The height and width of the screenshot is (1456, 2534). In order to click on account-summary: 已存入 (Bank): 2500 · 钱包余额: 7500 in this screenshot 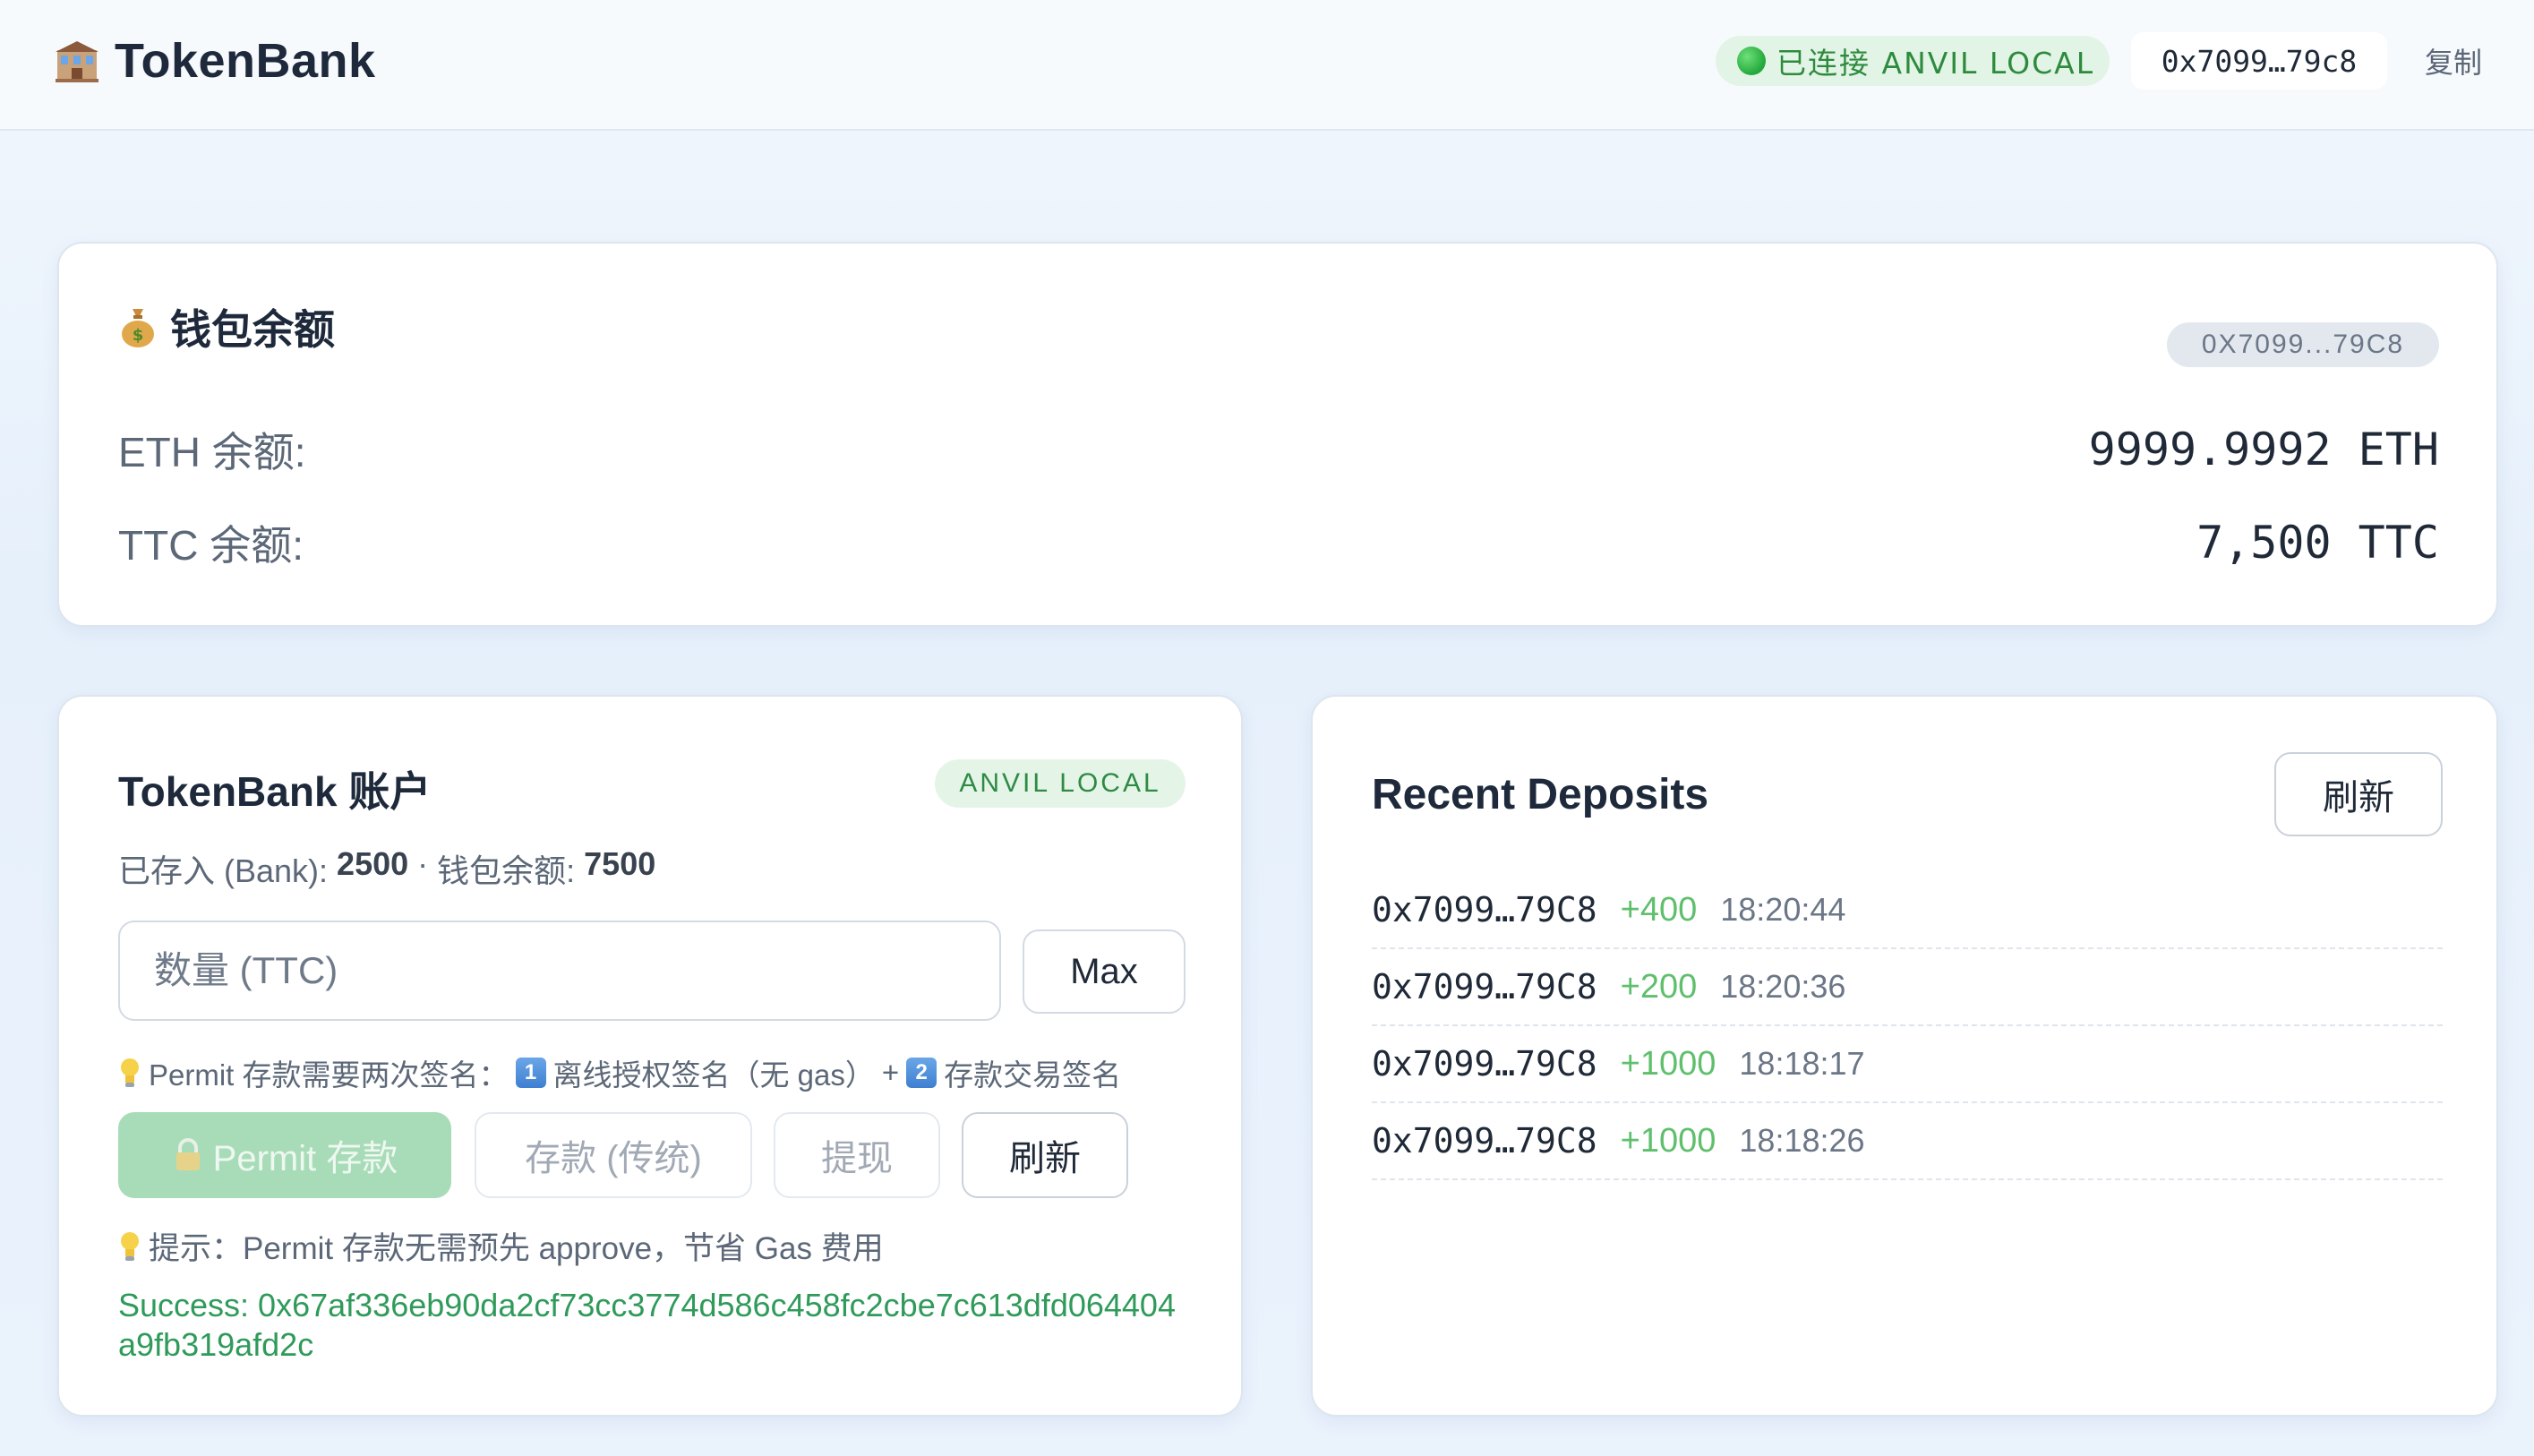, I will do `click(386, 868)`.